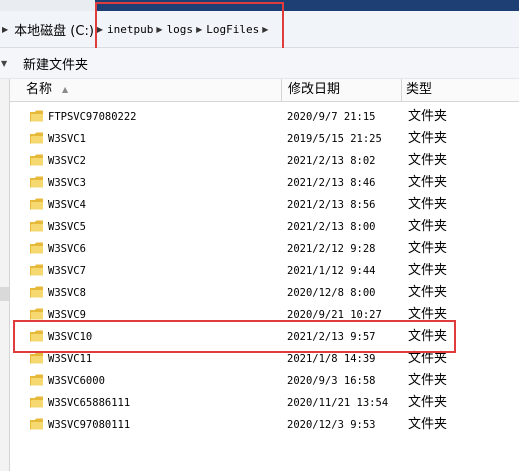  Describe the element at coordinates (65, 89) in the screenshot. I see `sort-ascending-icon: ▲` at that location.